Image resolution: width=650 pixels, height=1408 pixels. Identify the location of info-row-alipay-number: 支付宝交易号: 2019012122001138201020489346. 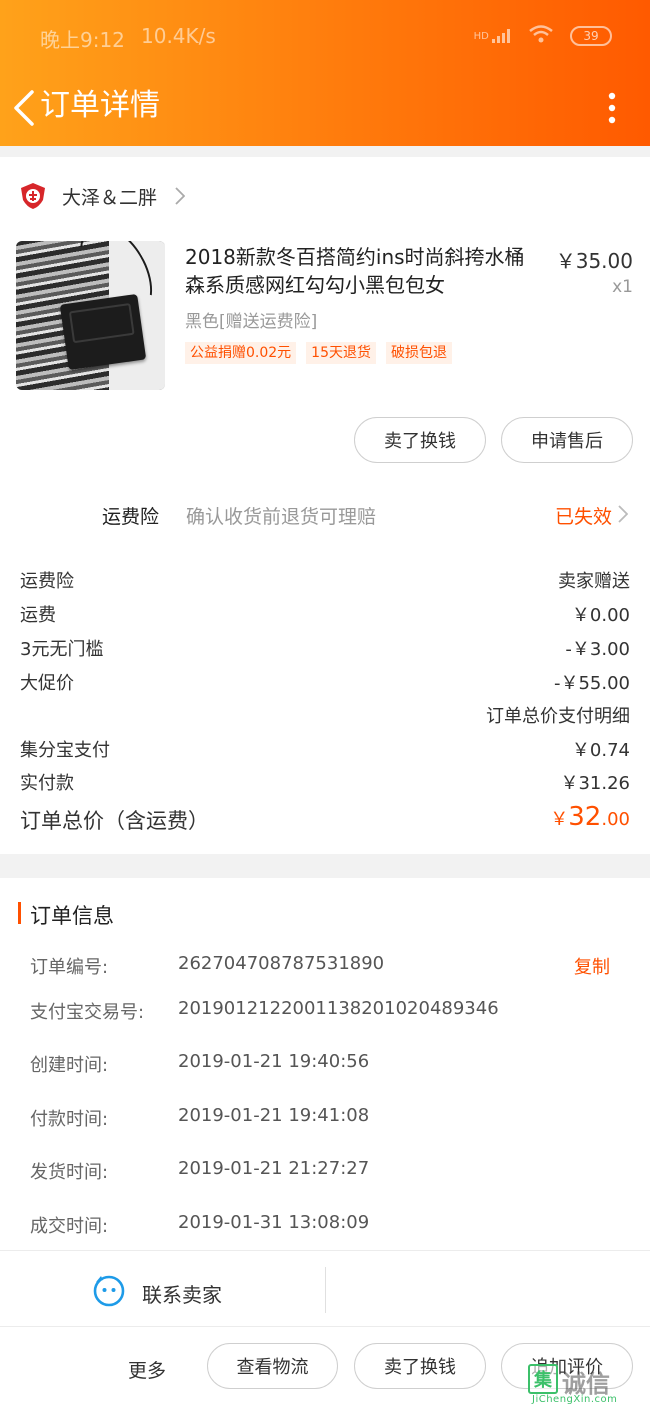
(330, 1011).